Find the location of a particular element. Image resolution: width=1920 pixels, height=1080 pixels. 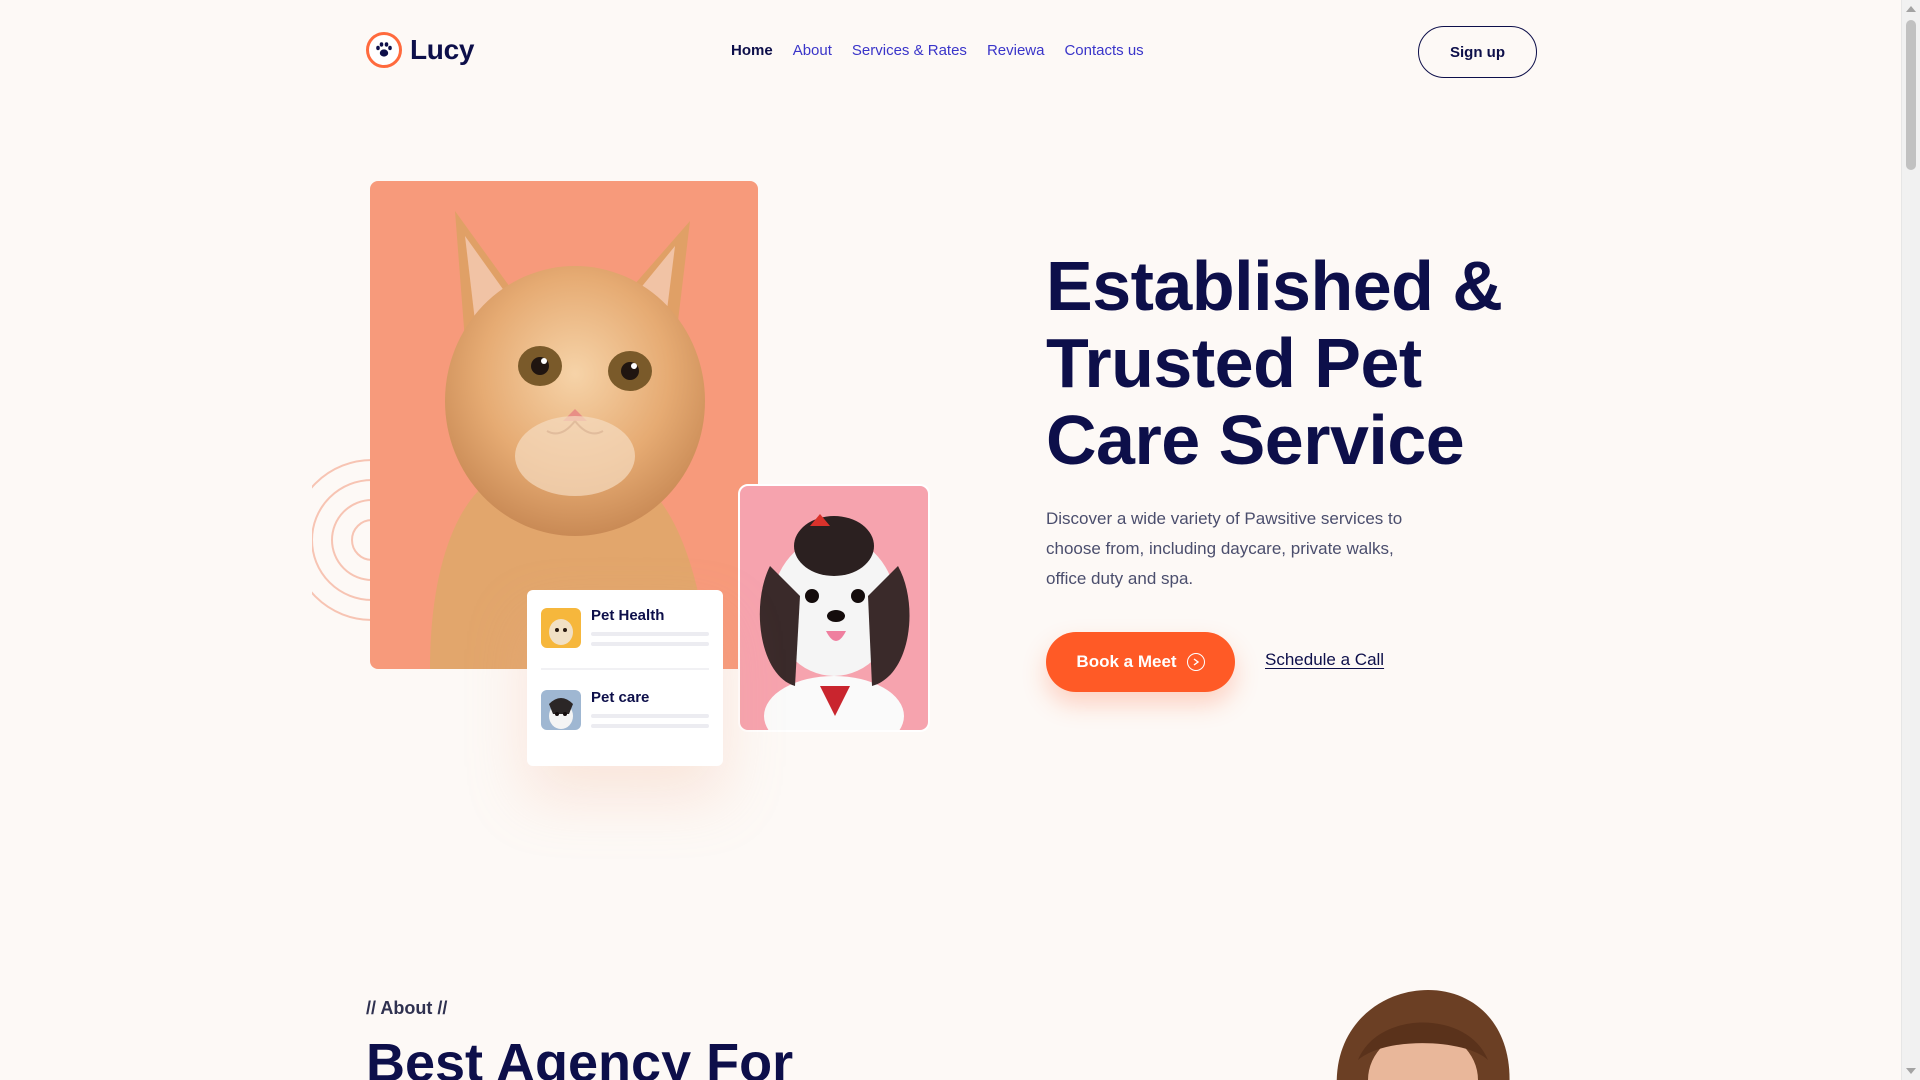

scroll-down-icon is located at coordinates (1911, 1071).